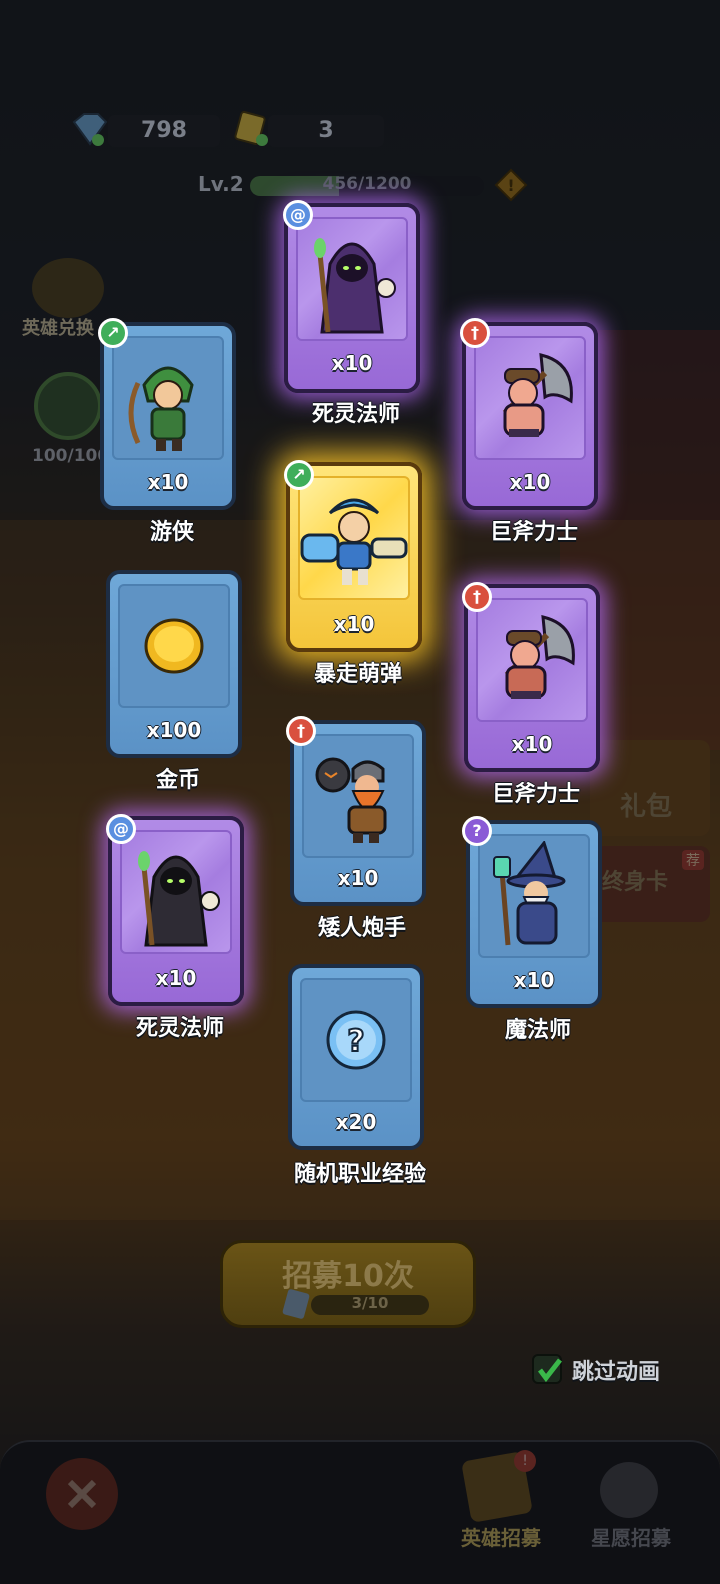  Describe the element at coordinates (477, 831) in the screenshot. I see `staff-icon: ?` at that location.